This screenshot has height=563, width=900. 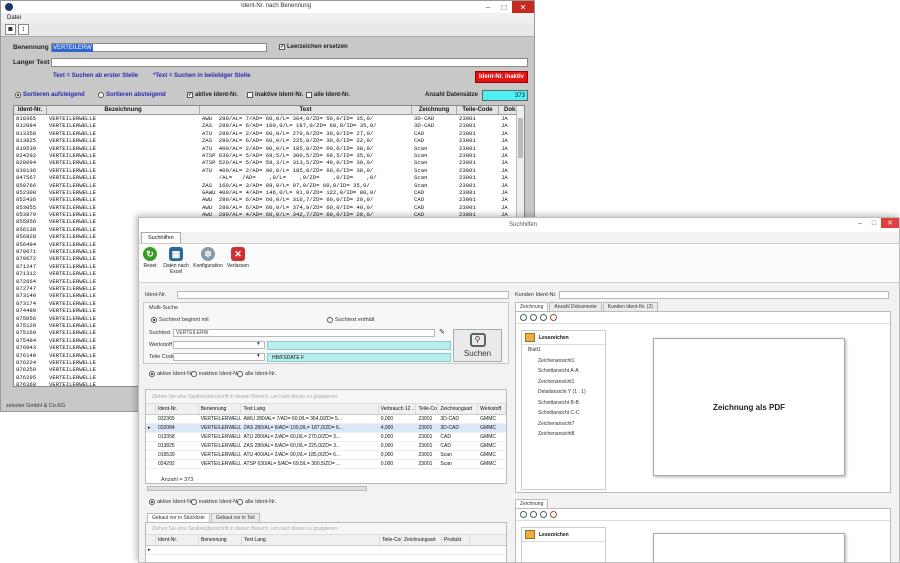 I want to click on tree-node-view: Zeichenansicht8, so click(x=563, y=434).